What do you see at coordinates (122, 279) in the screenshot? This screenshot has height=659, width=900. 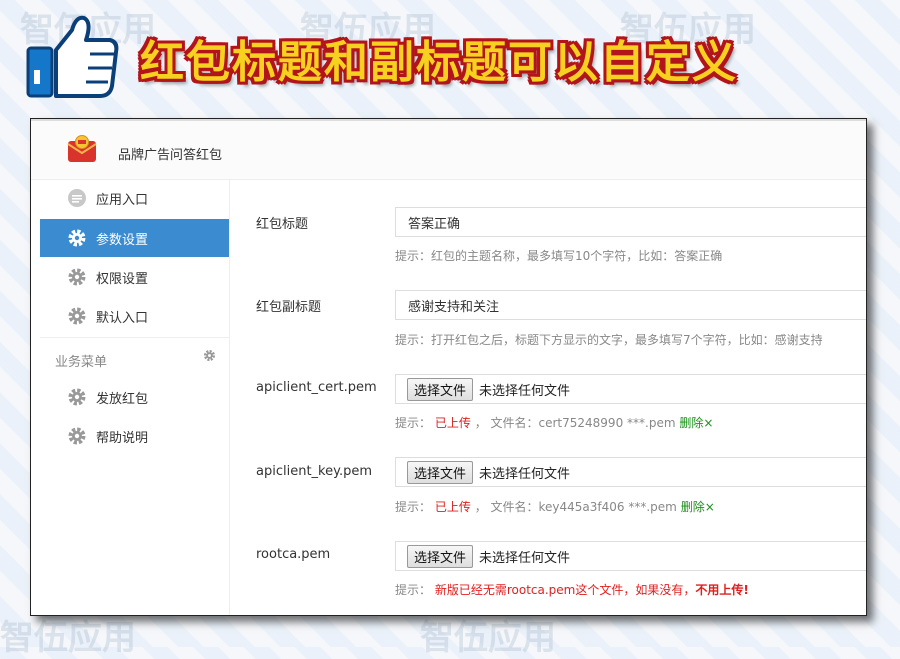 I see `sidebar-item-label: 权限设置` at bounding box center [122, 279].